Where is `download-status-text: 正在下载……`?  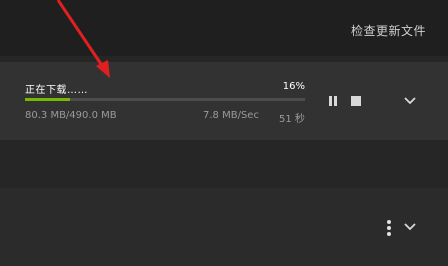 download-status-text: 正在下载…… is located at coordinates (56, 90).